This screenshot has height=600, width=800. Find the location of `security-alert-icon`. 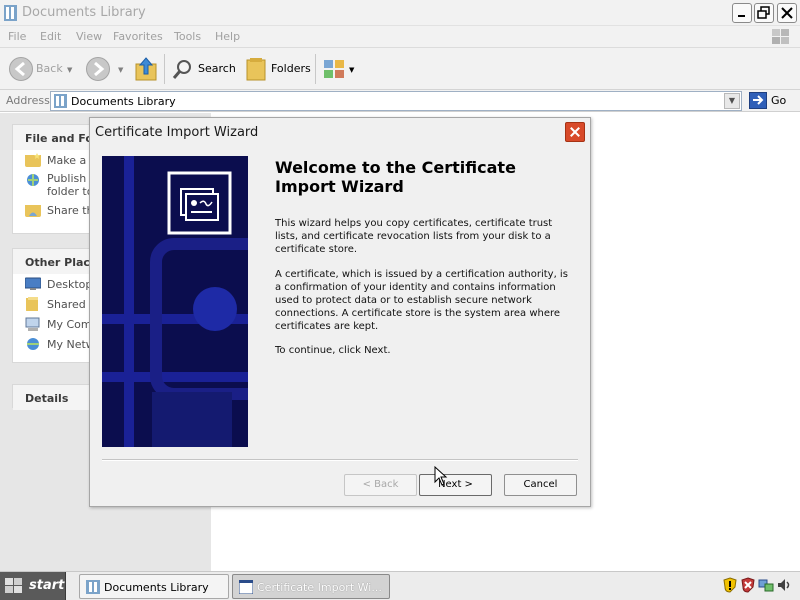

security-alert-icon is located at coordinates (730, 585).